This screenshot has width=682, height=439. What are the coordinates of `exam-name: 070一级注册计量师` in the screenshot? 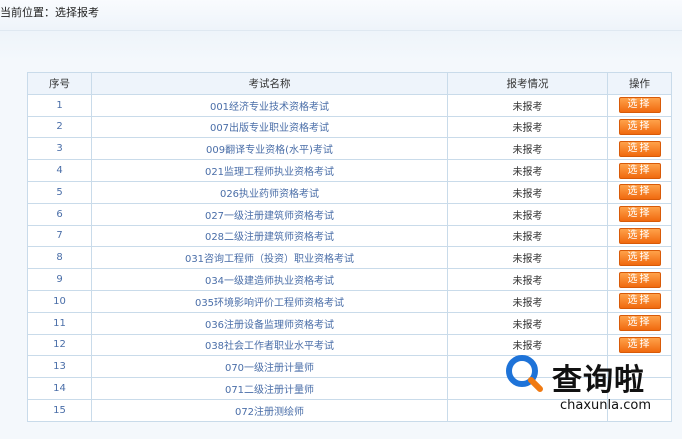 It's located at (269, 367).